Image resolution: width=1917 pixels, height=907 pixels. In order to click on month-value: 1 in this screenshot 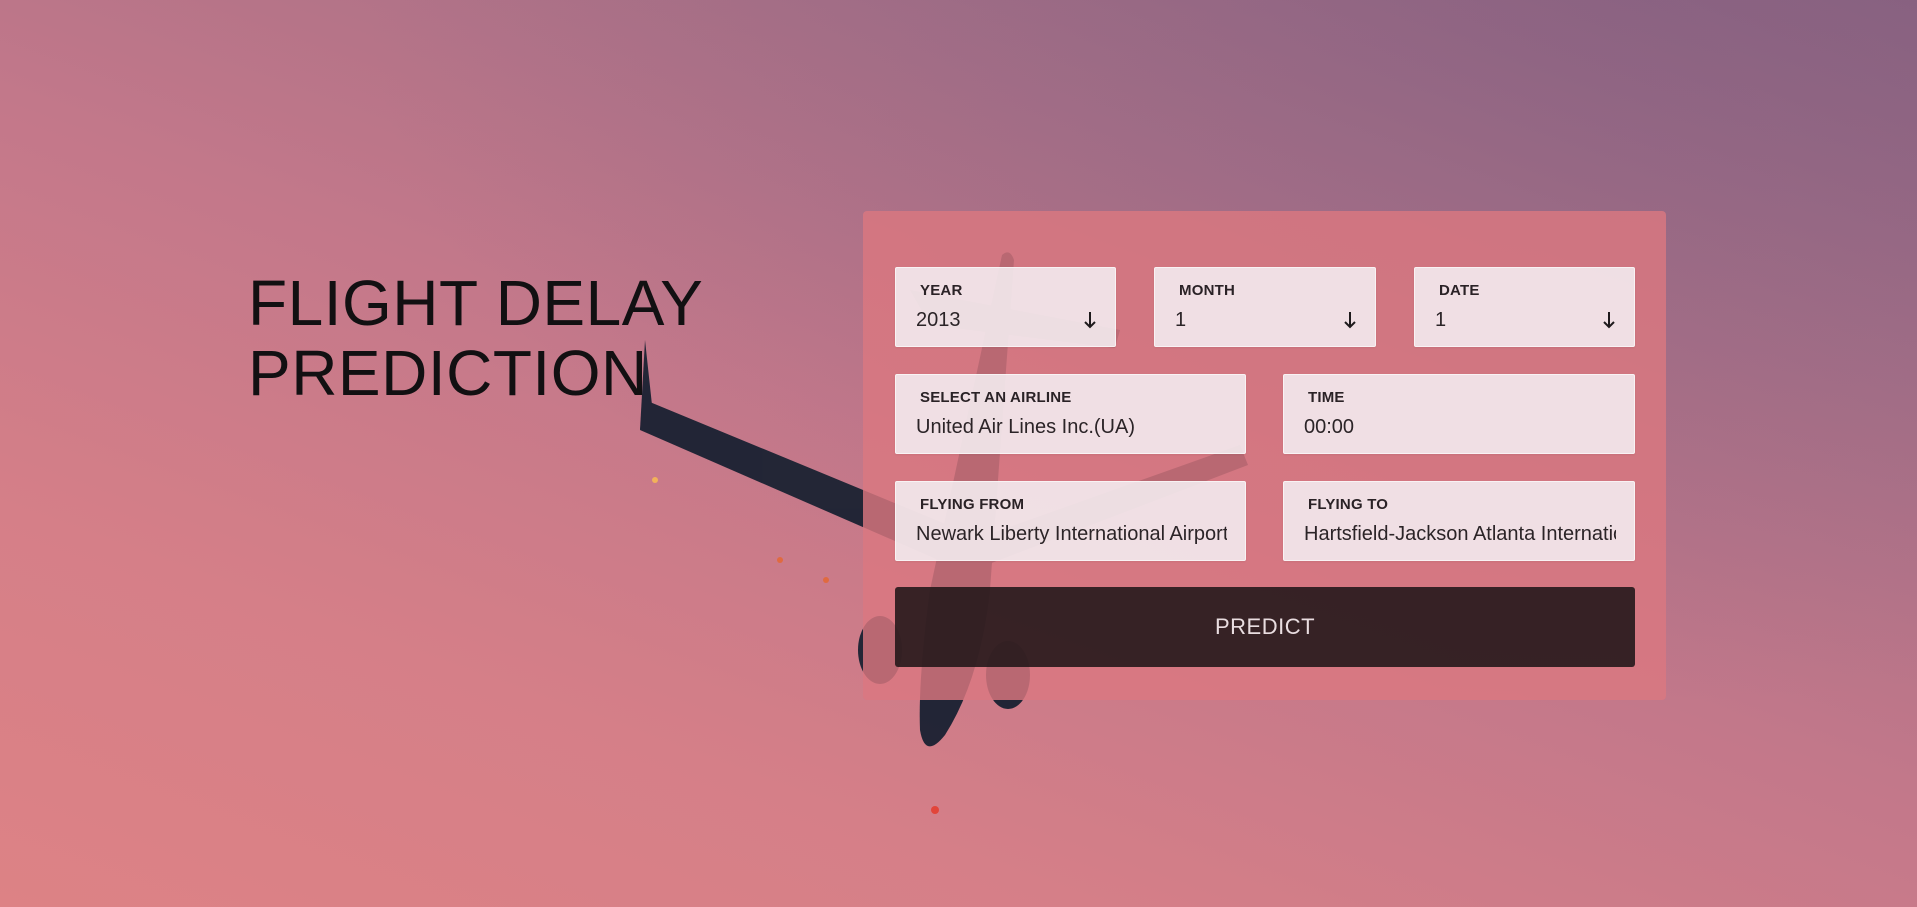, I will do `click(1181, 320)`.